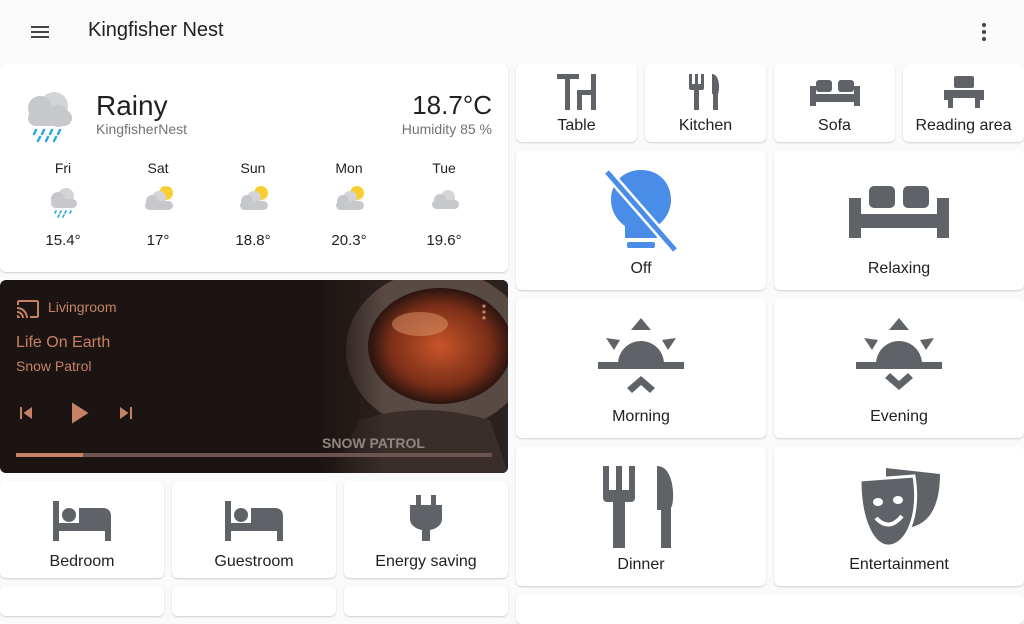 The width and height of the screenshot is (1024, 624). What do you see at coordinates (426, 518) in the screenshot?
I see `power-plug-icon` at bounding box center [426, 518].